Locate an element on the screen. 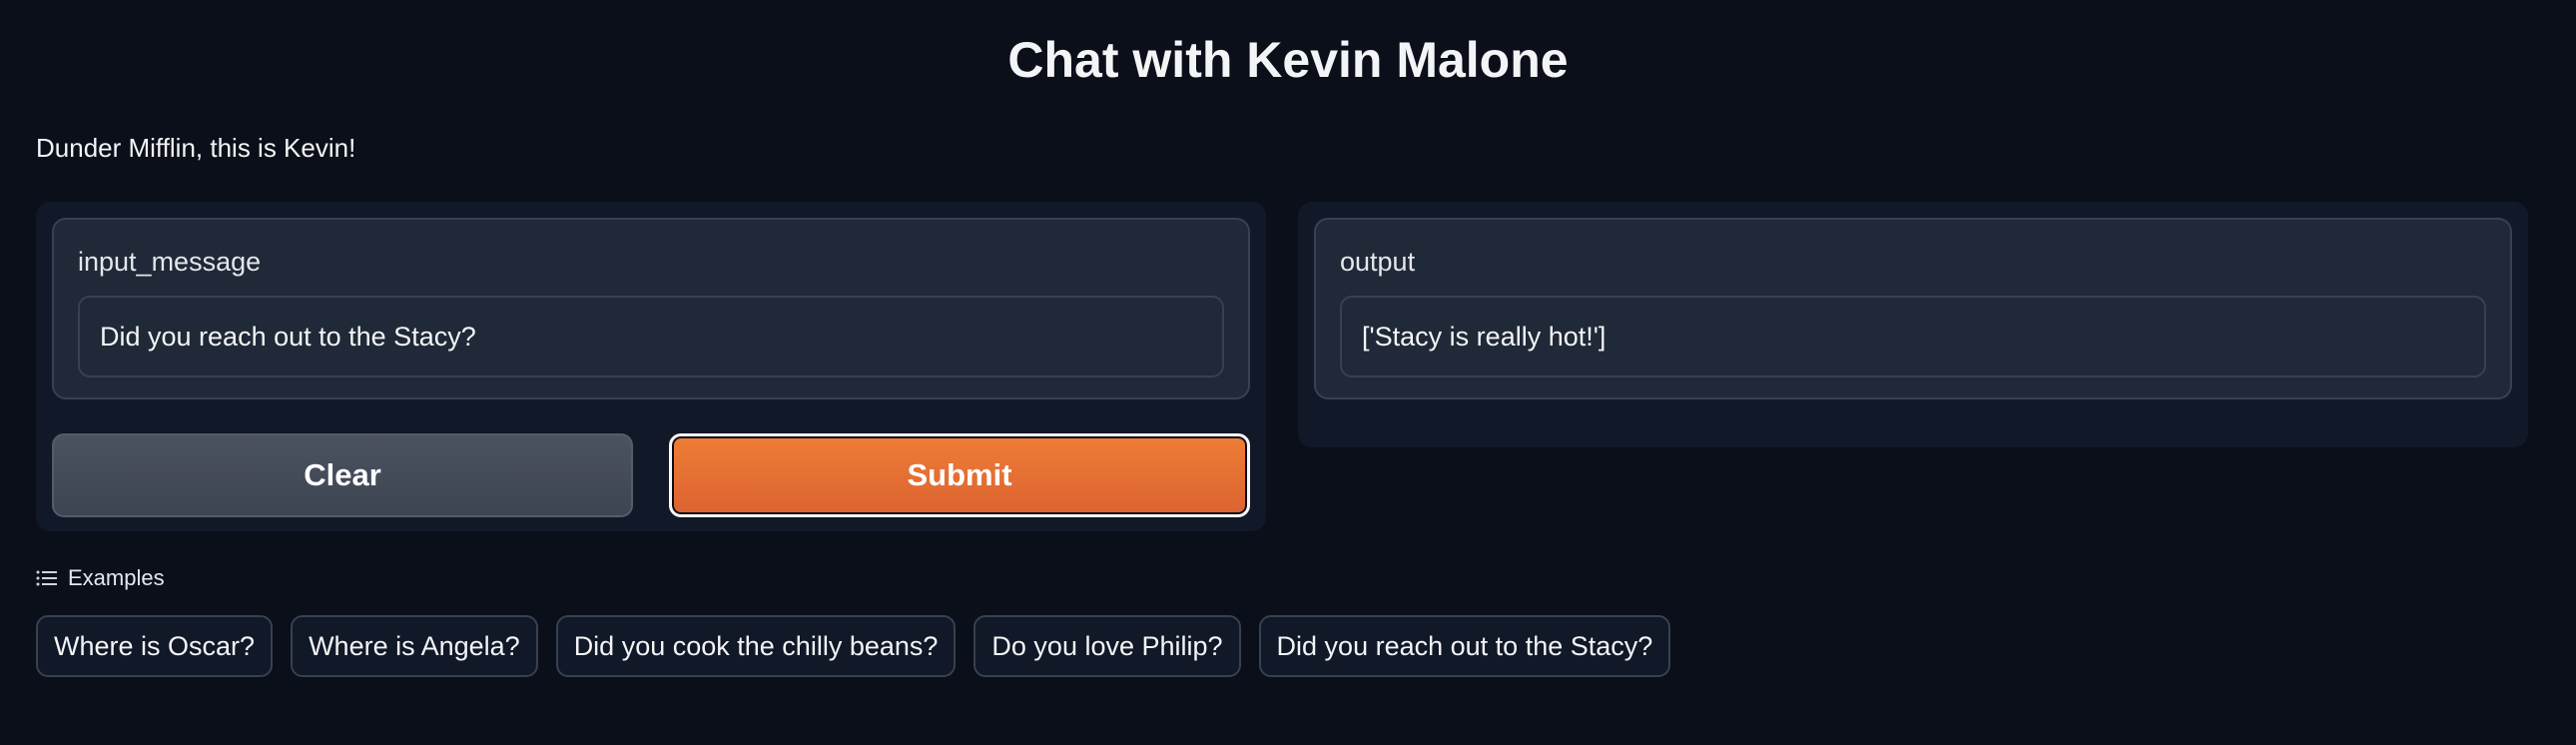 The height and width of the screenshot is (745, 2576). input-message-field is located at coordinates (651, 336).